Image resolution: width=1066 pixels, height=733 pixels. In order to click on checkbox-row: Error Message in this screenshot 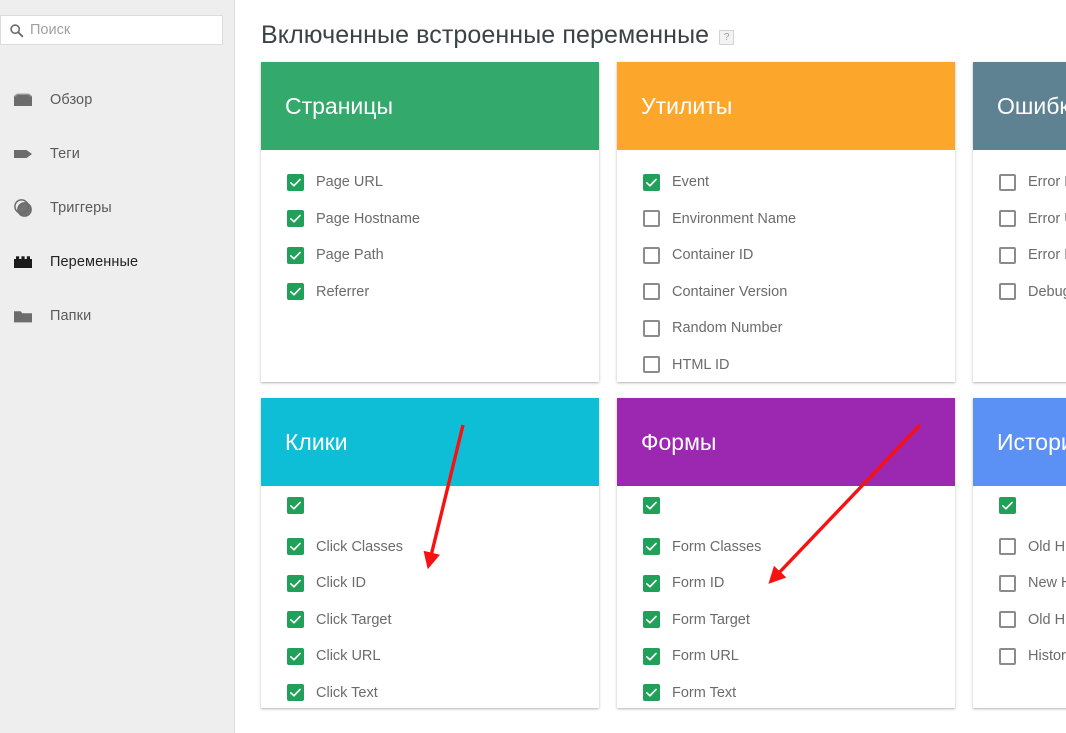, I will do `click(1032, 182)`.